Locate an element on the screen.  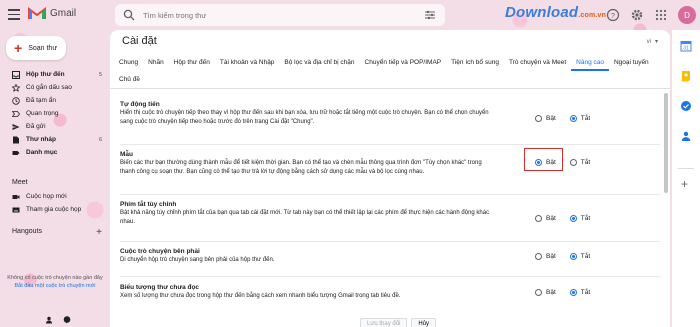
tab-inbox: Hộp thư đến is located at coordinates (192, 62).